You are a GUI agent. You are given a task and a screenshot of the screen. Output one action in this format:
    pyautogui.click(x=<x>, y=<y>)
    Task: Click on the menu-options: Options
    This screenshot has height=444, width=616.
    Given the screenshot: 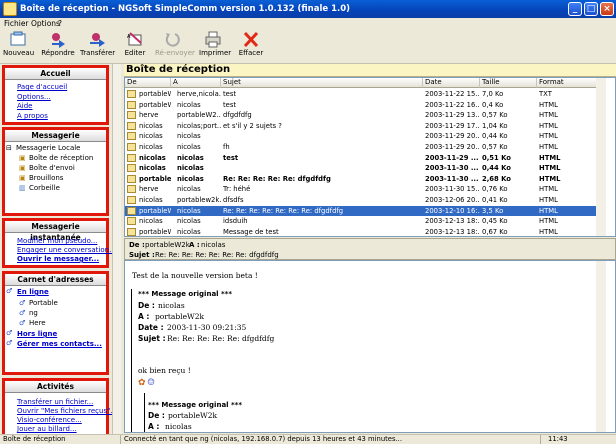 What is the action you would take?
    pyautogui.click(x=45, y=23)
    